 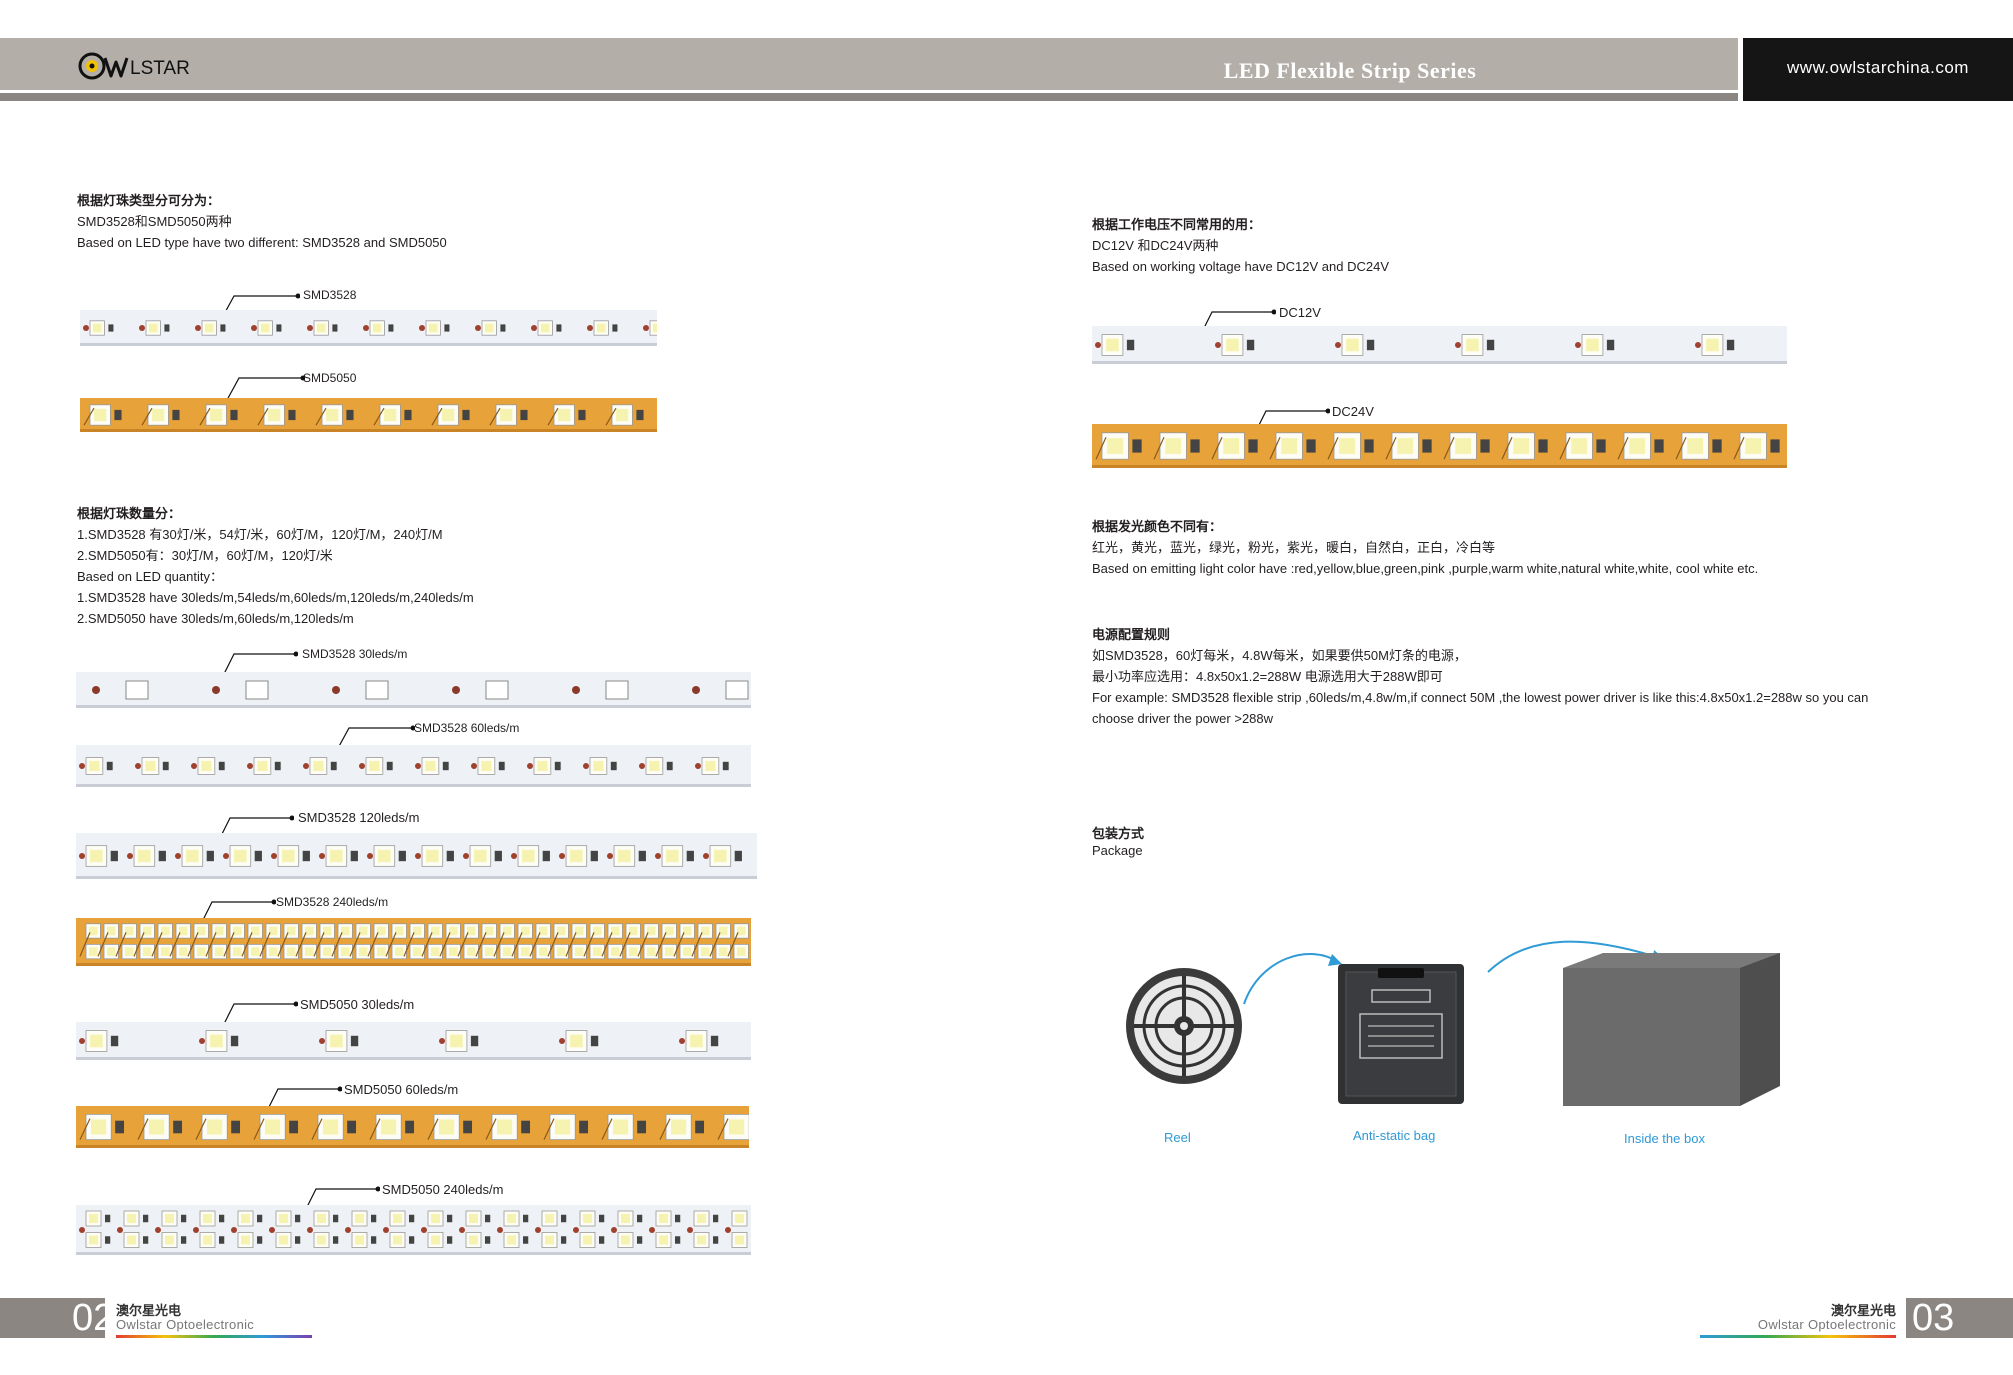 What do you see at coordinates (1335, 960) in the screenshot?
I see `arrow-icon` at bounding box center [1335, 960].